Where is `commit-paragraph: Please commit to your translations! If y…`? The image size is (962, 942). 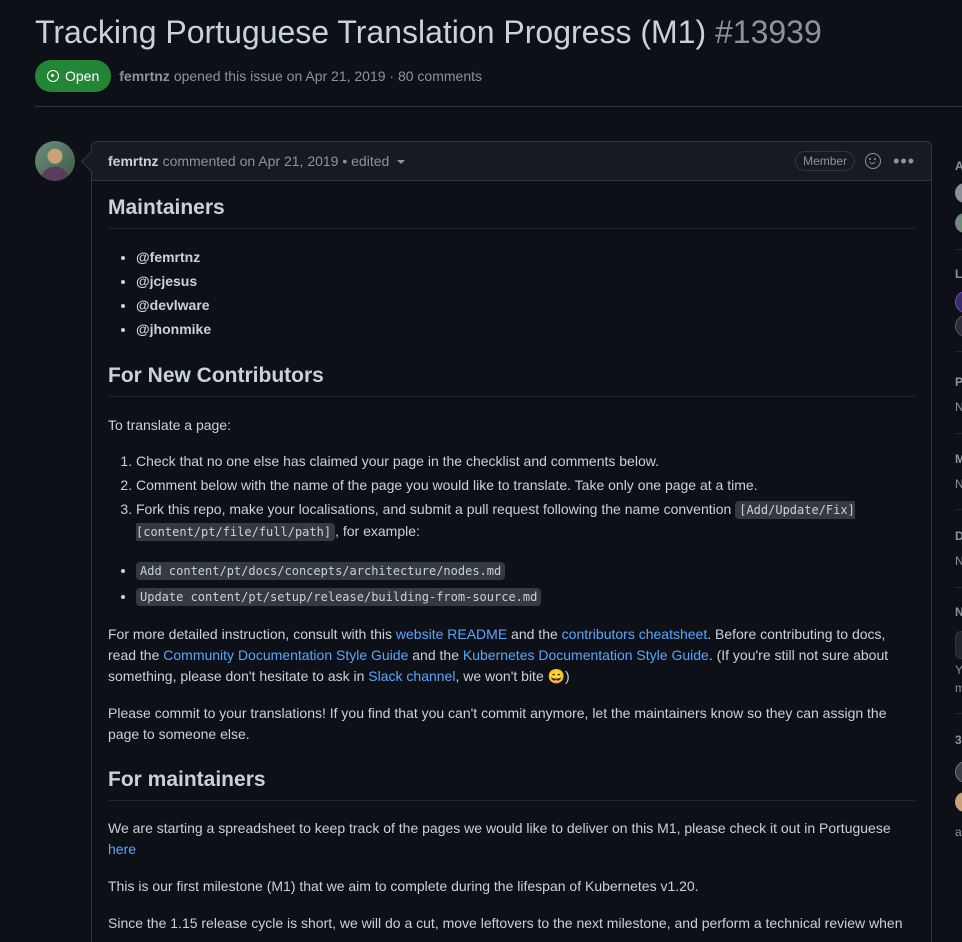
commit-paragraph: Please commit to your translations! If y… is located at coordinates (497, 723).